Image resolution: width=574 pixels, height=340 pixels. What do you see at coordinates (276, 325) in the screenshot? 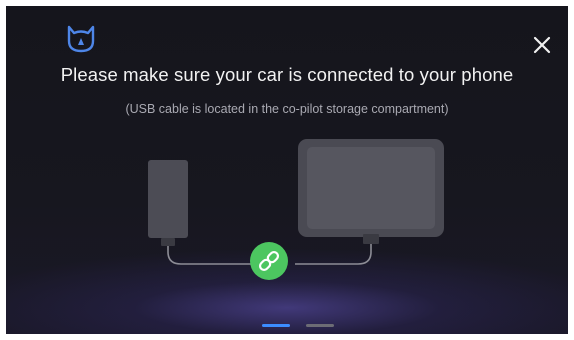
I see `page-indicator-active` at bounding box center [276, 325].